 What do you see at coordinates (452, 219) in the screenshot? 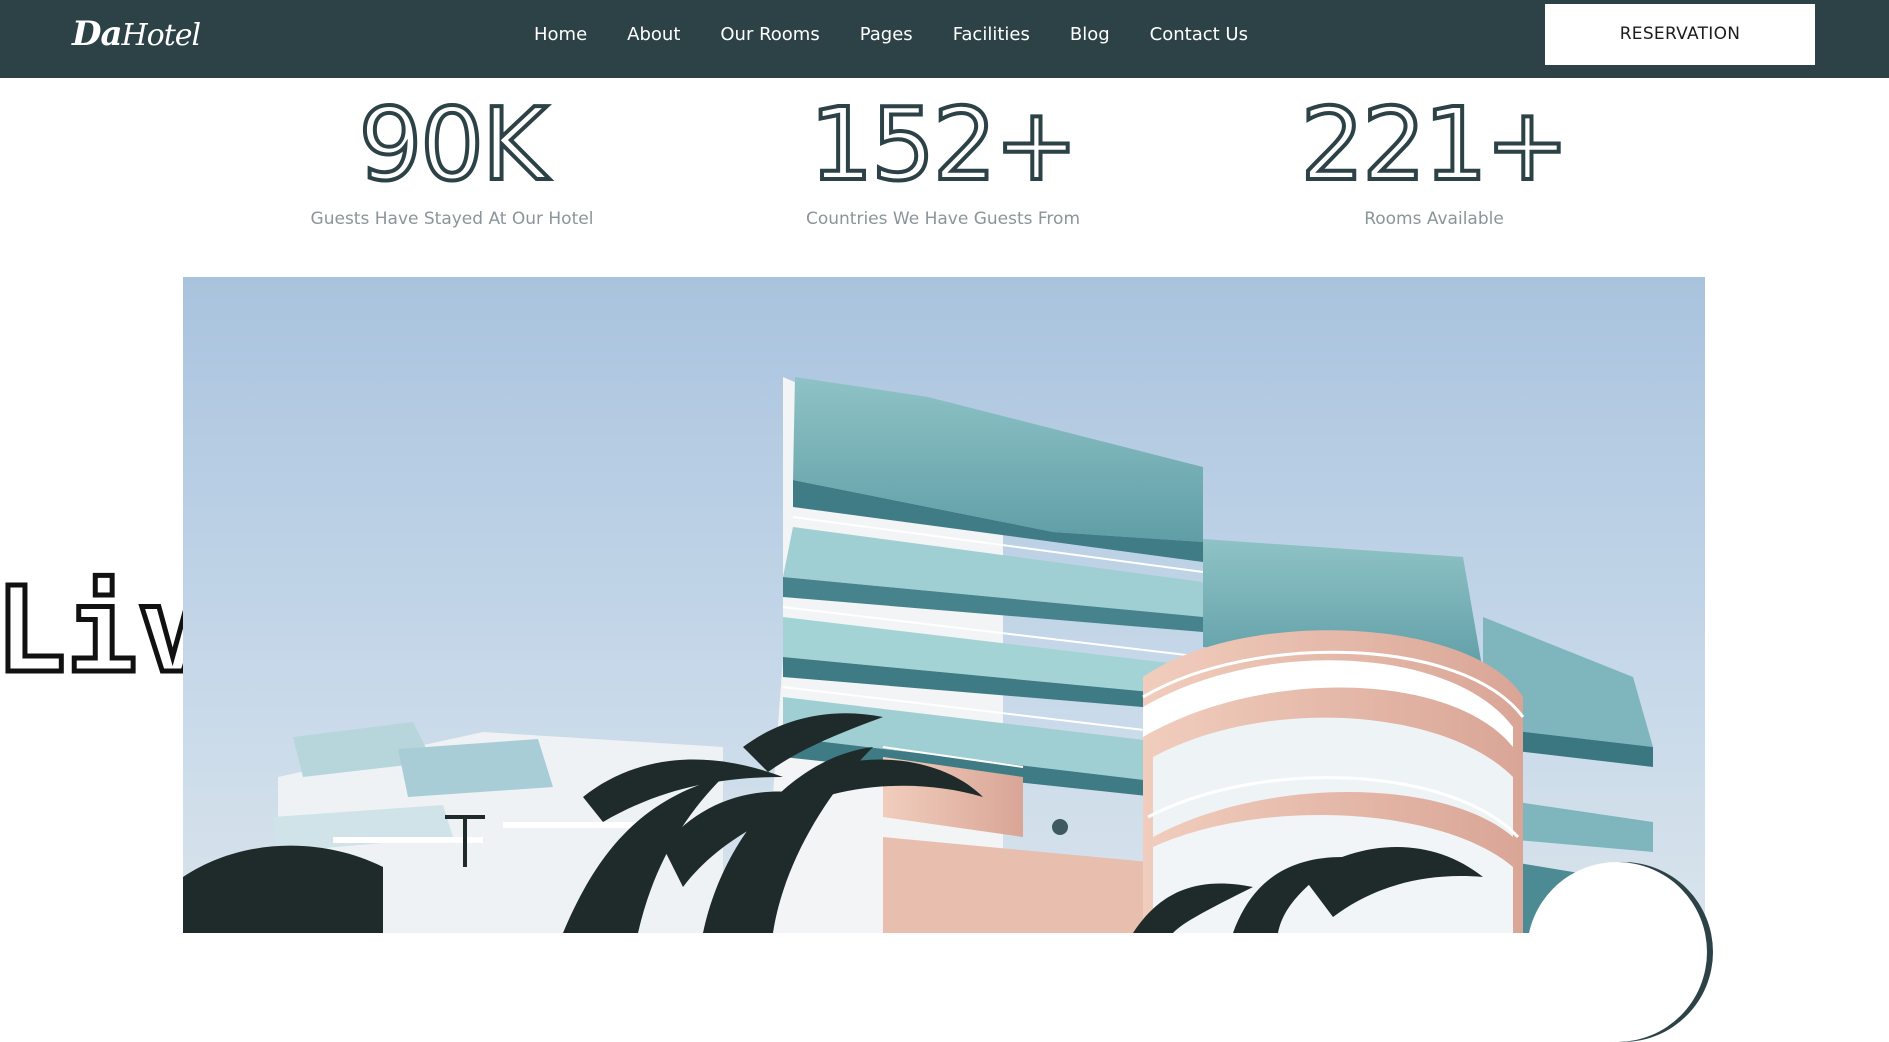
I see `stat-label: Guests Have Stayed At Our Hotel` at bounding box center [452, 219].